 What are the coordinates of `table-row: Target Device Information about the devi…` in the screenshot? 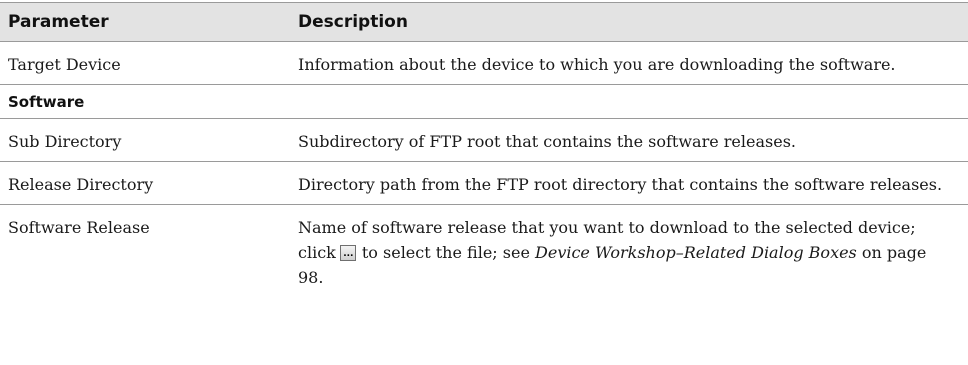 It's located at (484, 63).